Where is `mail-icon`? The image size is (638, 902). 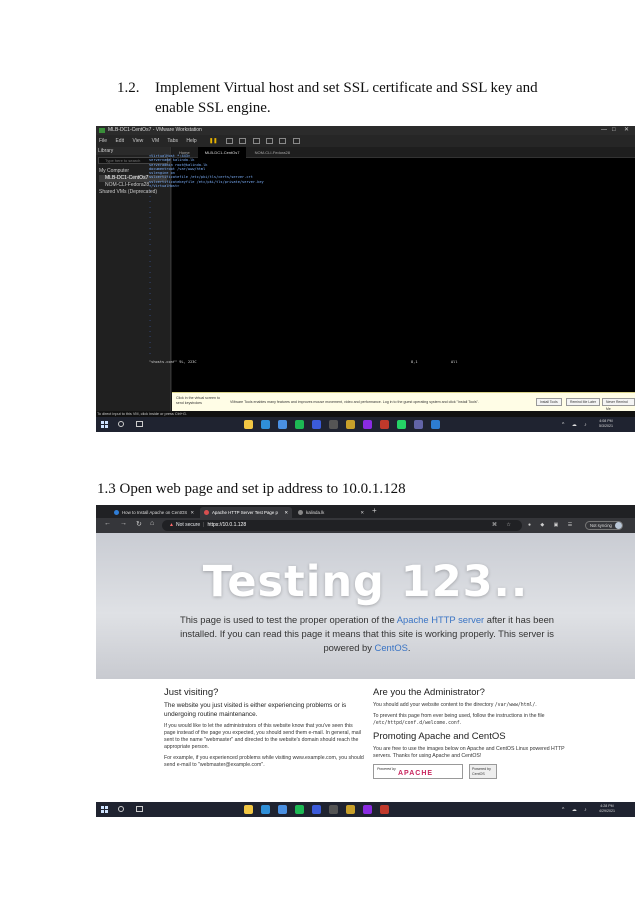
mail-icon is located at coordinates (435, 424).